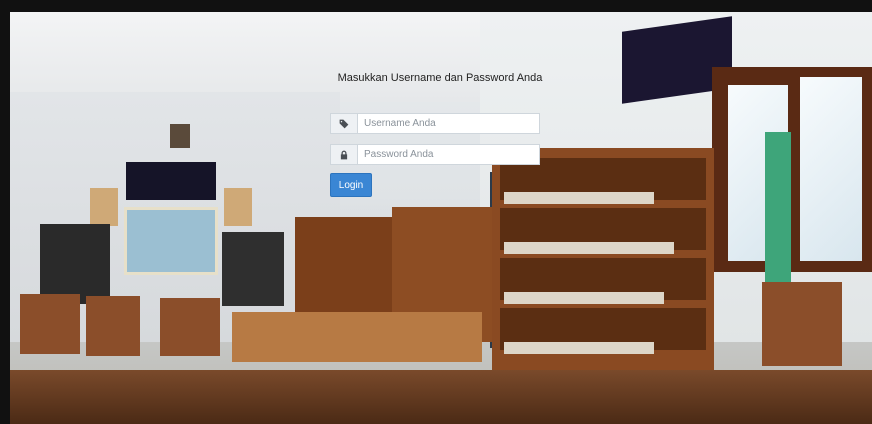 Image resolution: width=872 pixels, height=424 pixels. I want to click on wall-map, so click(171, 241).